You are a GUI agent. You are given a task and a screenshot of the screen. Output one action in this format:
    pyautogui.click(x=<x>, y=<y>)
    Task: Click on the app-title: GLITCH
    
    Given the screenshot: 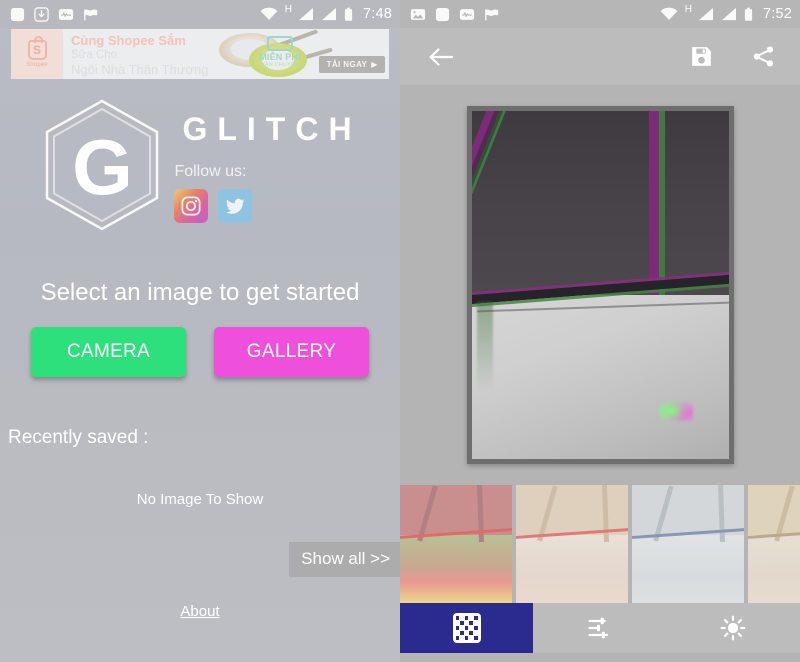 What is the action you would take?
    pyautogui.click(x=272, y=129)
    